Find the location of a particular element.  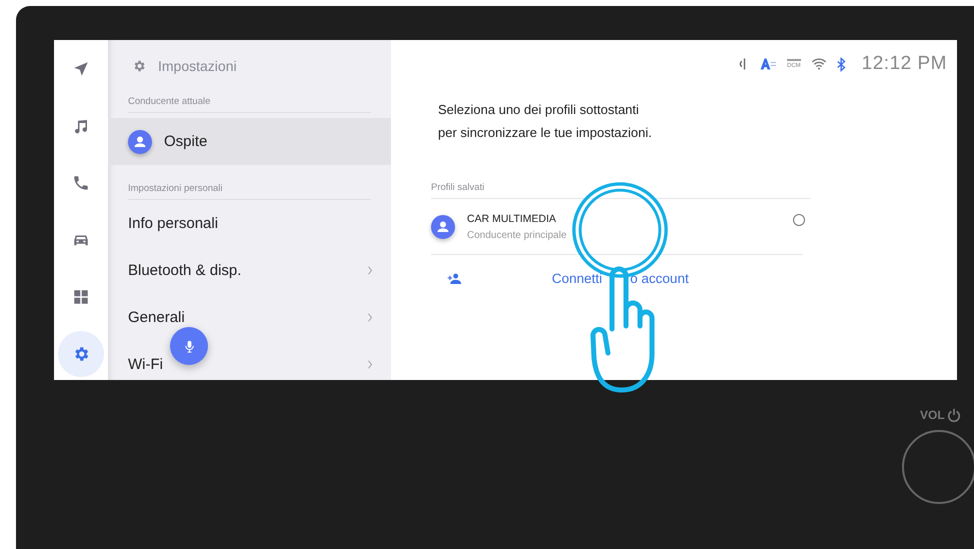

section-heading: Profili salvati is located at coordinates (620, 190).